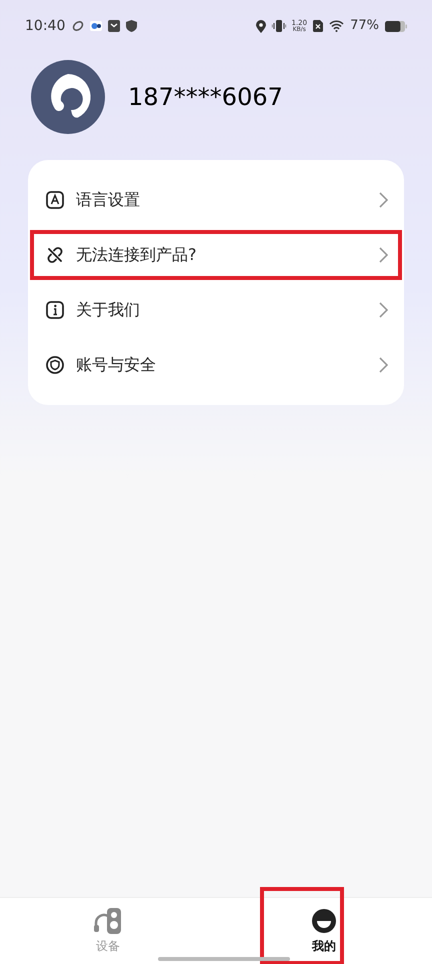  I want to click on menu-item: 语言设置, so click(216, 200).